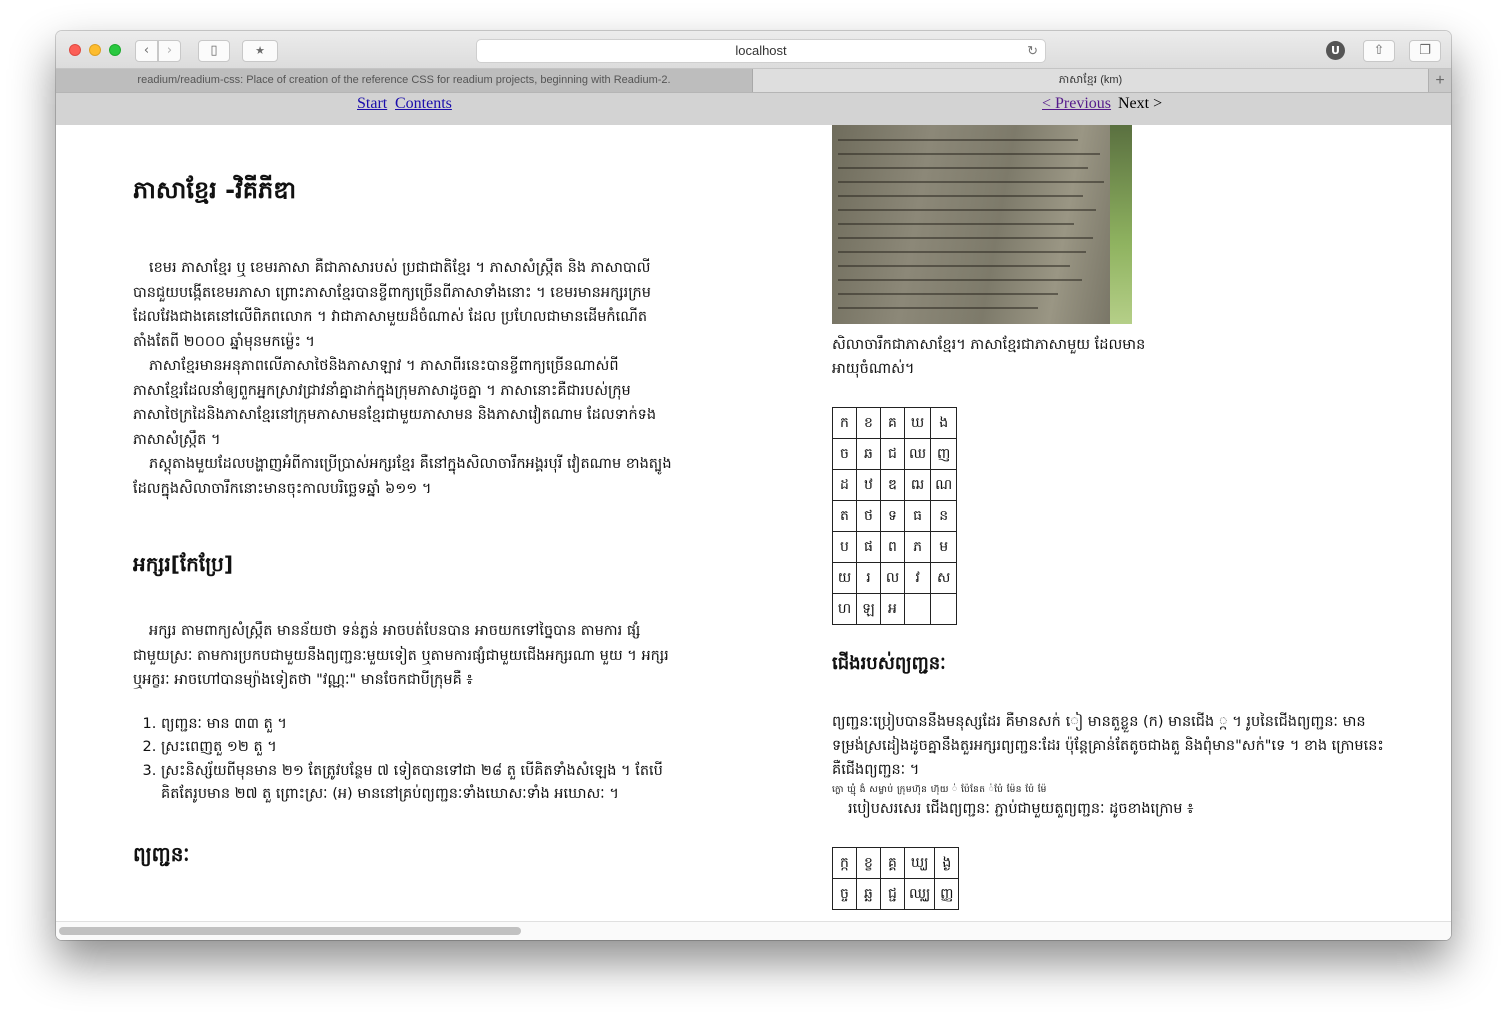 The image size is (1507, 1021). I want to click on table-row: ចឆជឈញ, so click(895, 454).